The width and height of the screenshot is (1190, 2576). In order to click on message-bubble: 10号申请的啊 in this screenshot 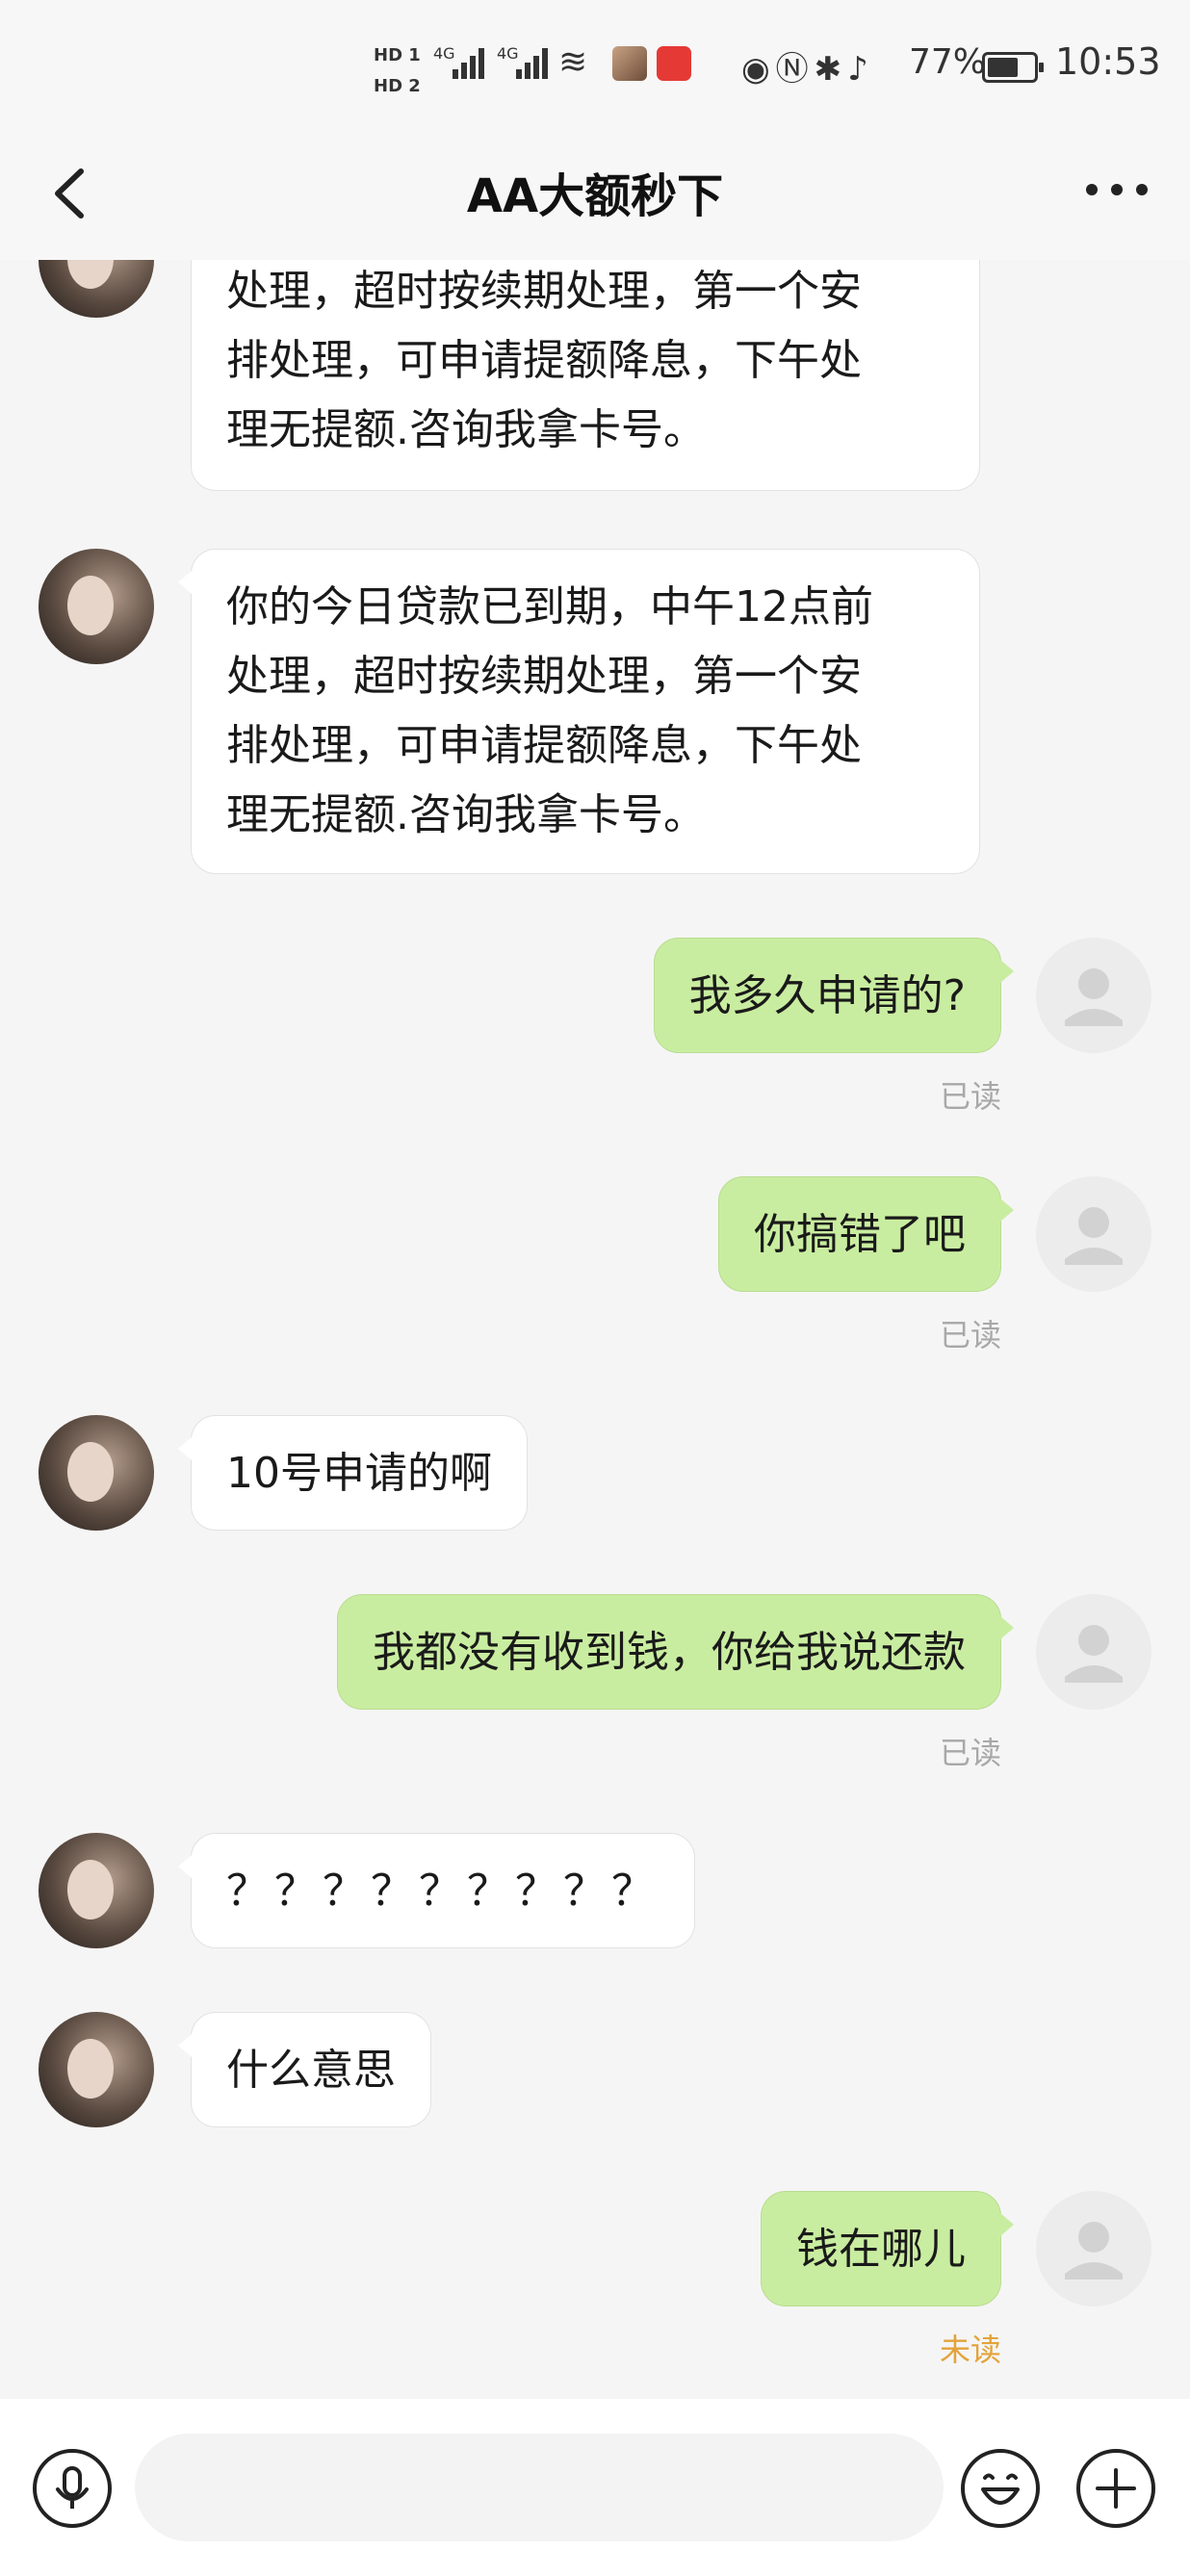, I will do `click(353, 1473)`.